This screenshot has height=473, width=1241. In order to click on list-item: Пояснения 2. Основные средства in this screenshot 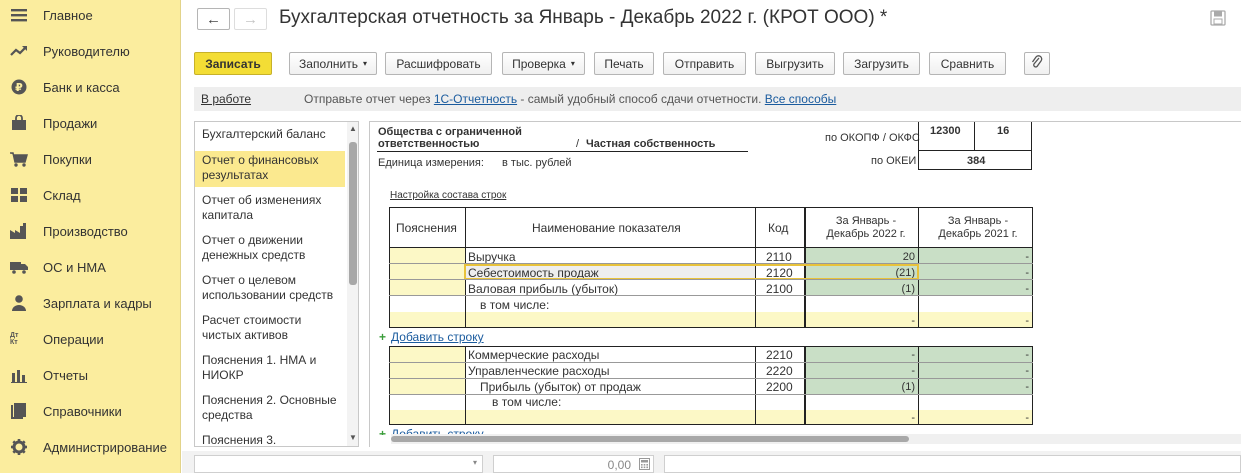, I will do `click(270, 408)`.